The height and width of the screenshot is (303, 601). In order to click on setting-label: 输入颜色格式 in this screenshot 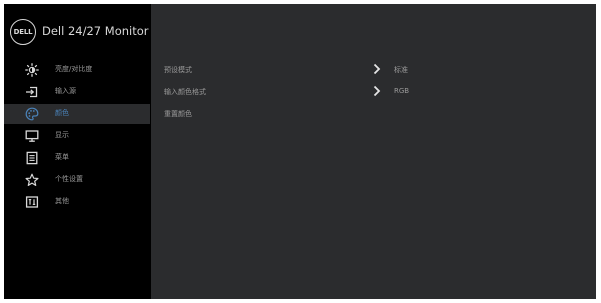, I will do `click(185, 92)`.